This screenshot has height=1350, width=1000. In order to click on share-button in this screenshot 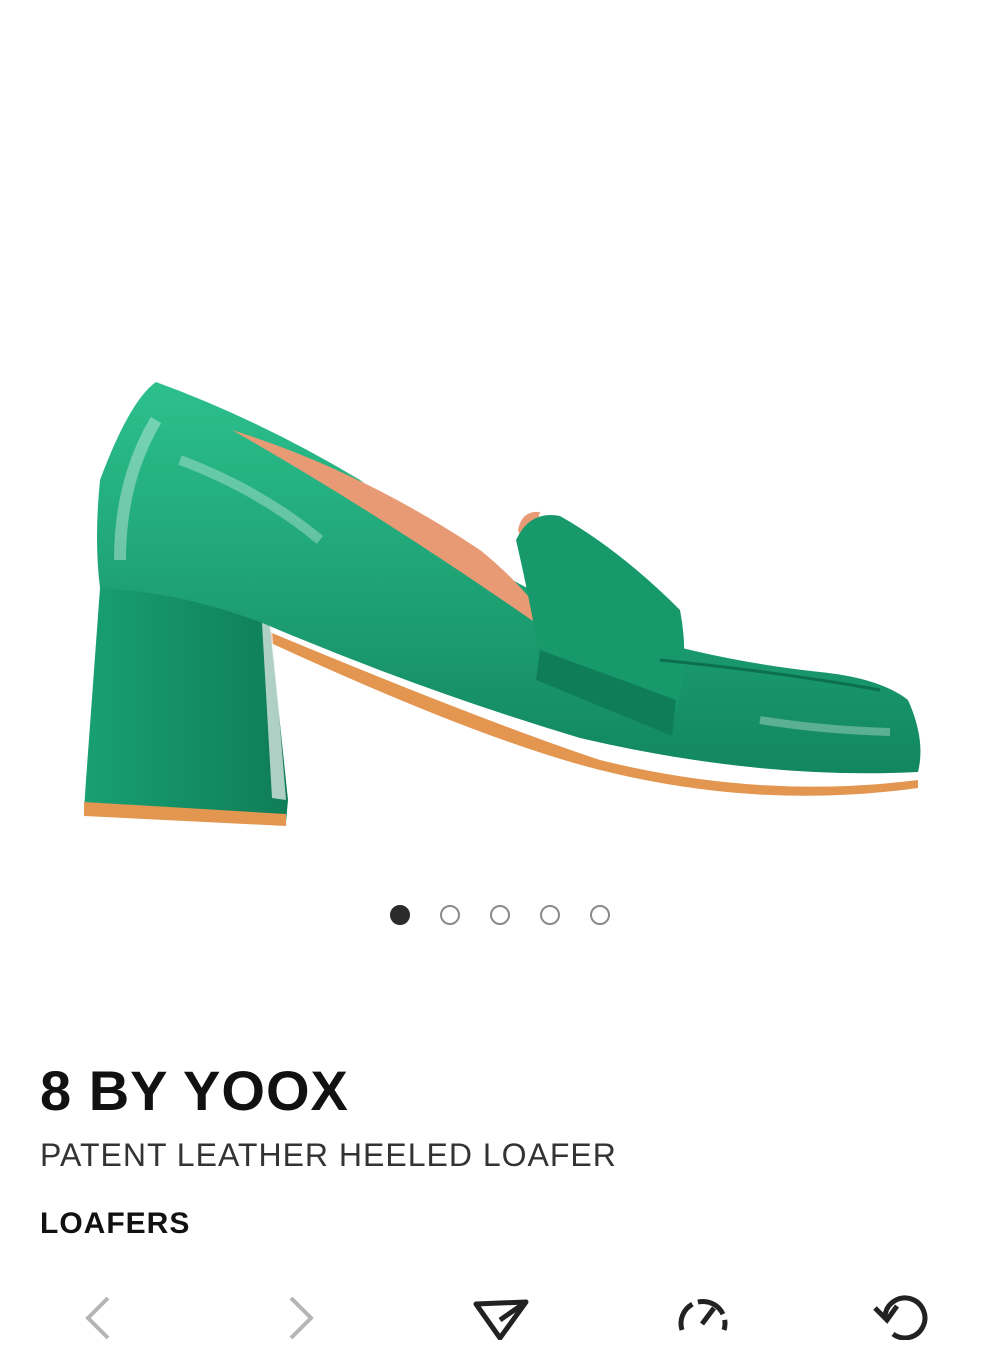, I will do `click(500, 1320)`.